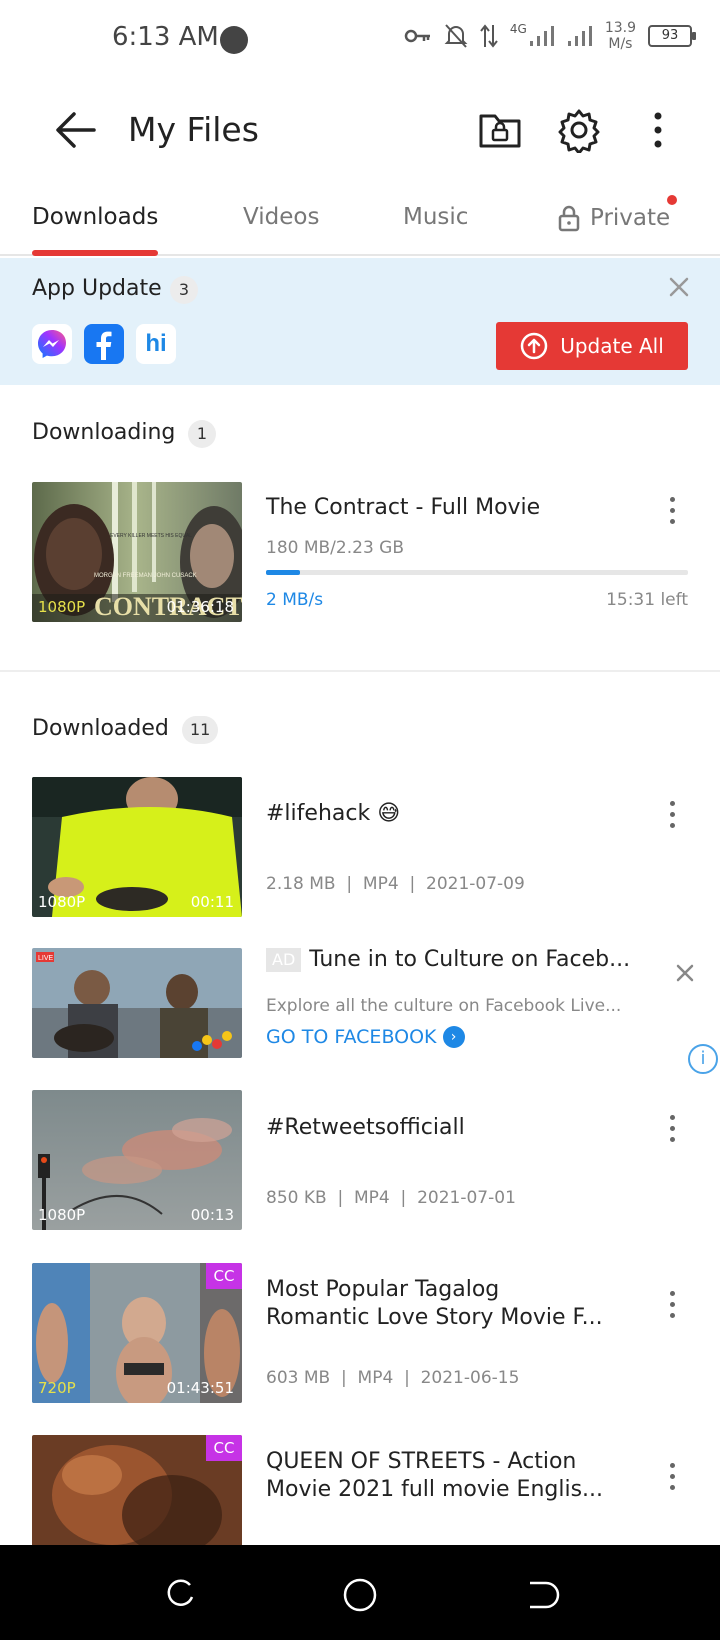  I want to click on recent-apps-button, so click(180, 1595).